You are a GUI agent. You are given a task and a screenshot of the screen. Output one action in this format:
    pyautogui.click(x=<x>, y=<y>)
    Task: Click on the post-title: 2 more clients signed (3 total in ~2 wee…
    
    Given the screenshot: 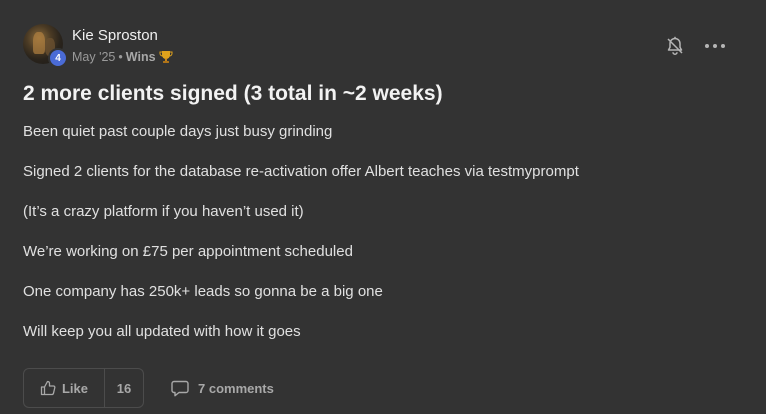 What is the action you would take?
    pyautogui.click(x=233, y=93)
    